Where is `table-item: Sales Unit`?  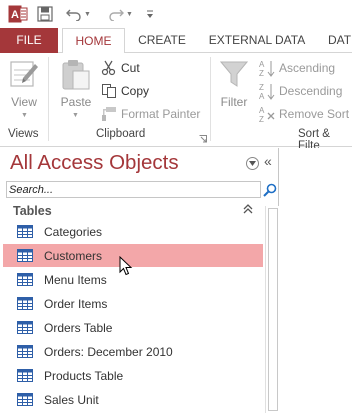
table-item: Sales Unit is located at coordinates (133, 399).